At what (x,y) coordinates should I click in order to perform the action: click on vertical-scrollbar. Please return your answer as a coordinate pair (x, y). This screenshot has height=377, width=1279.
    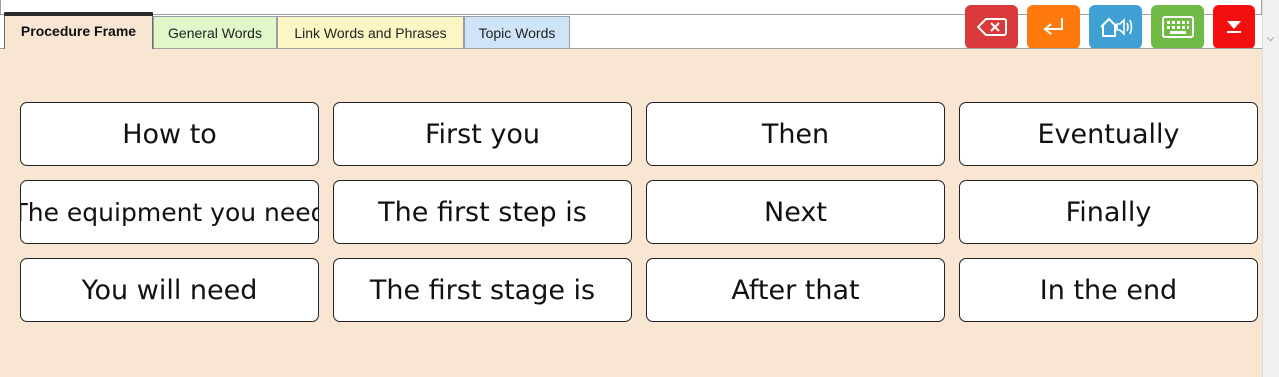
    Looking at the image, I should click on (1270, 188).